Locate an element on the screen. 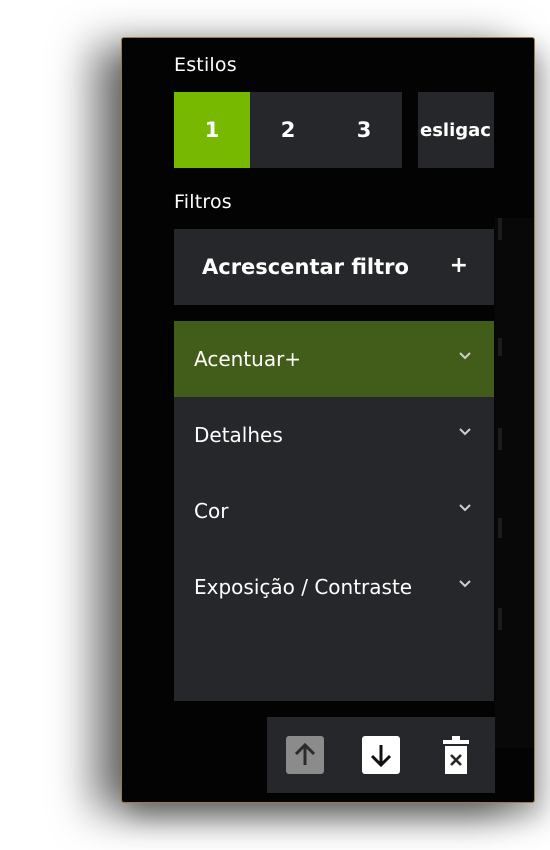  style-button-3: 3 is located at coordinates (364, 130).